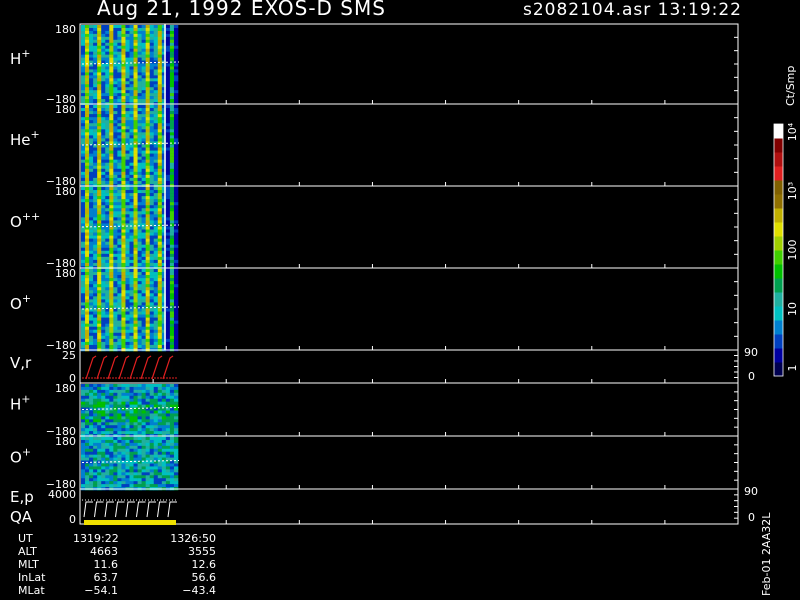 The width and height of the screenshot is (800, 600). What do you see at coordinates (20, 456) in the screenshot?
I see `panel-label-o2: O+` at bounding box center [20, 456].